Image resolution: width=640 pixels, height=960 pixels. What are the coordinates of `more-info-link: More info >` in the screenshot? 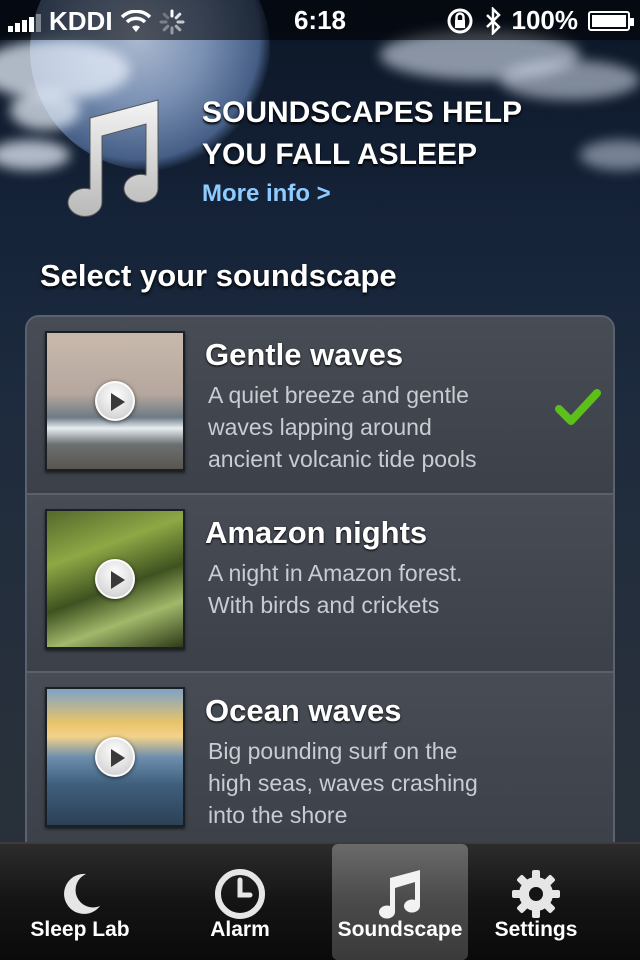 It's located at (266, 194).